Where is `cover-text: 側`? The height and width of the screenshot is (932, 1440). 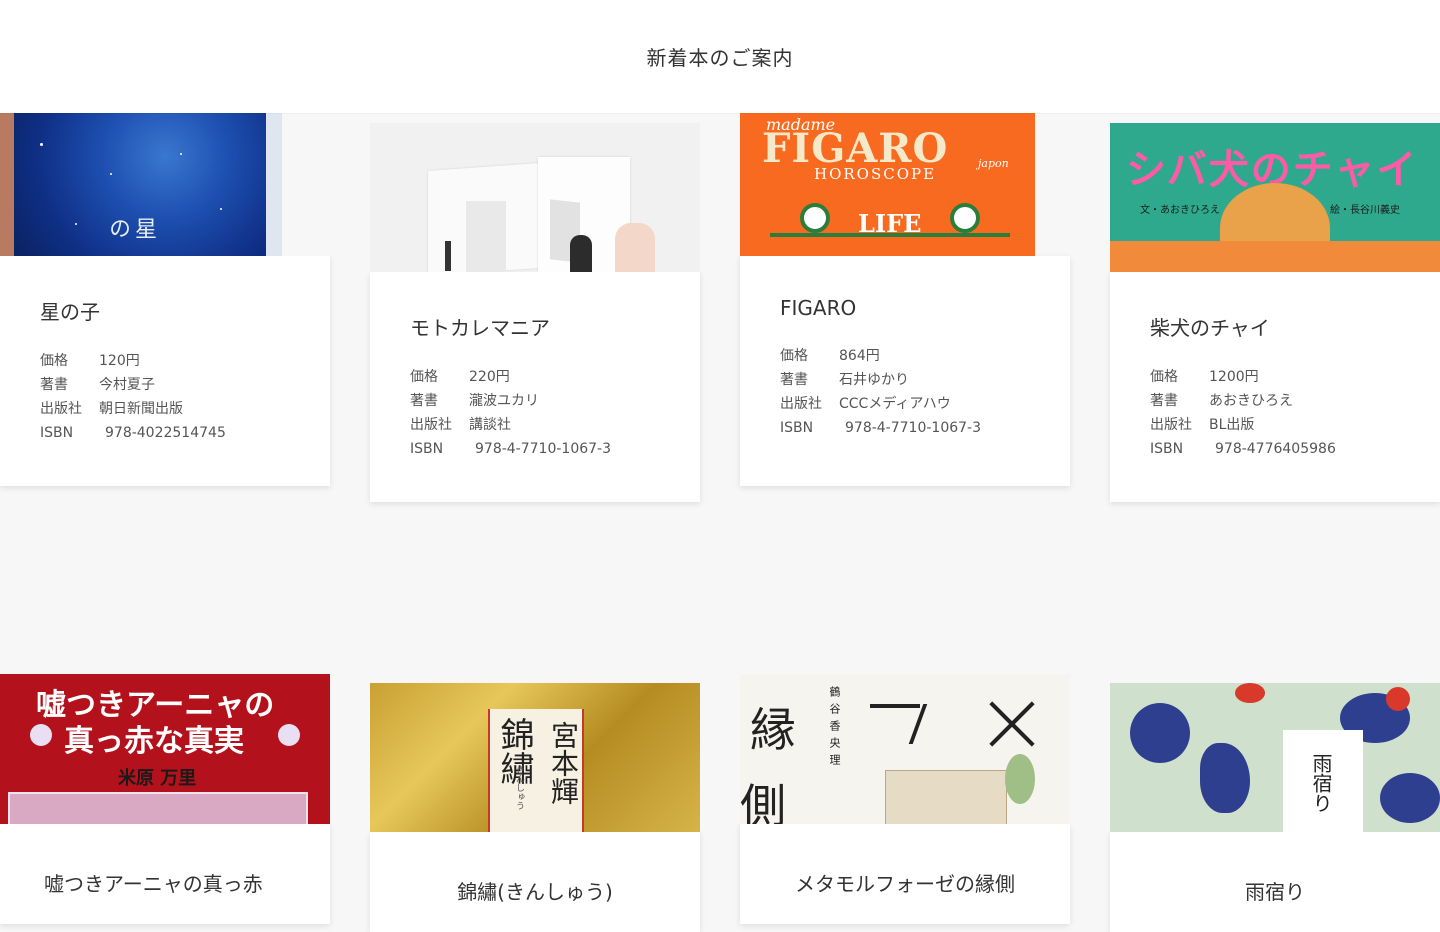 cover-text: 側 is located at coordinates (763, 801).